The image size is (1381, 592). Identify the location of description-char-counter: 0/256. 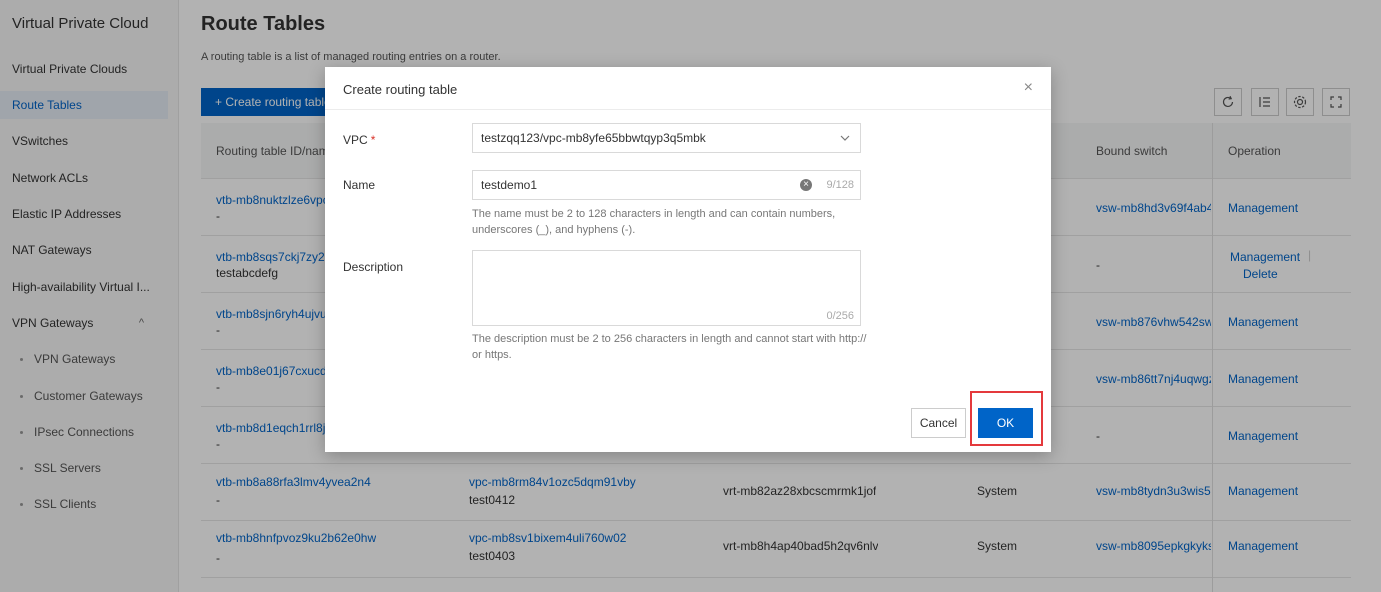
(840, 316).